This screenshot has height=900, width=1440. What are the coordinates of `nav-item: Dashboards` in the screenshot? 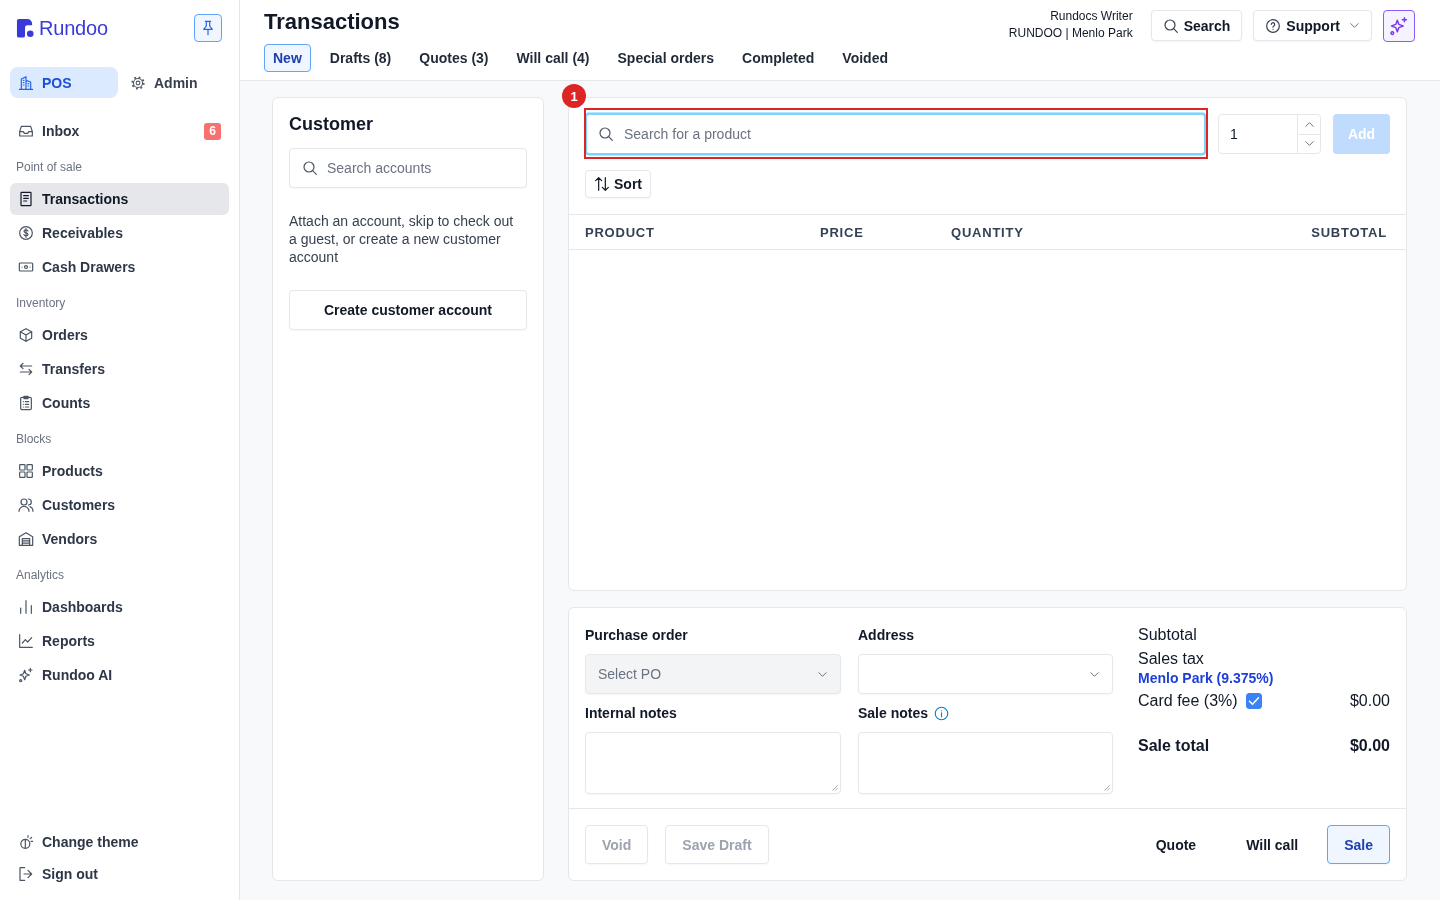 It's located at (119, 607).